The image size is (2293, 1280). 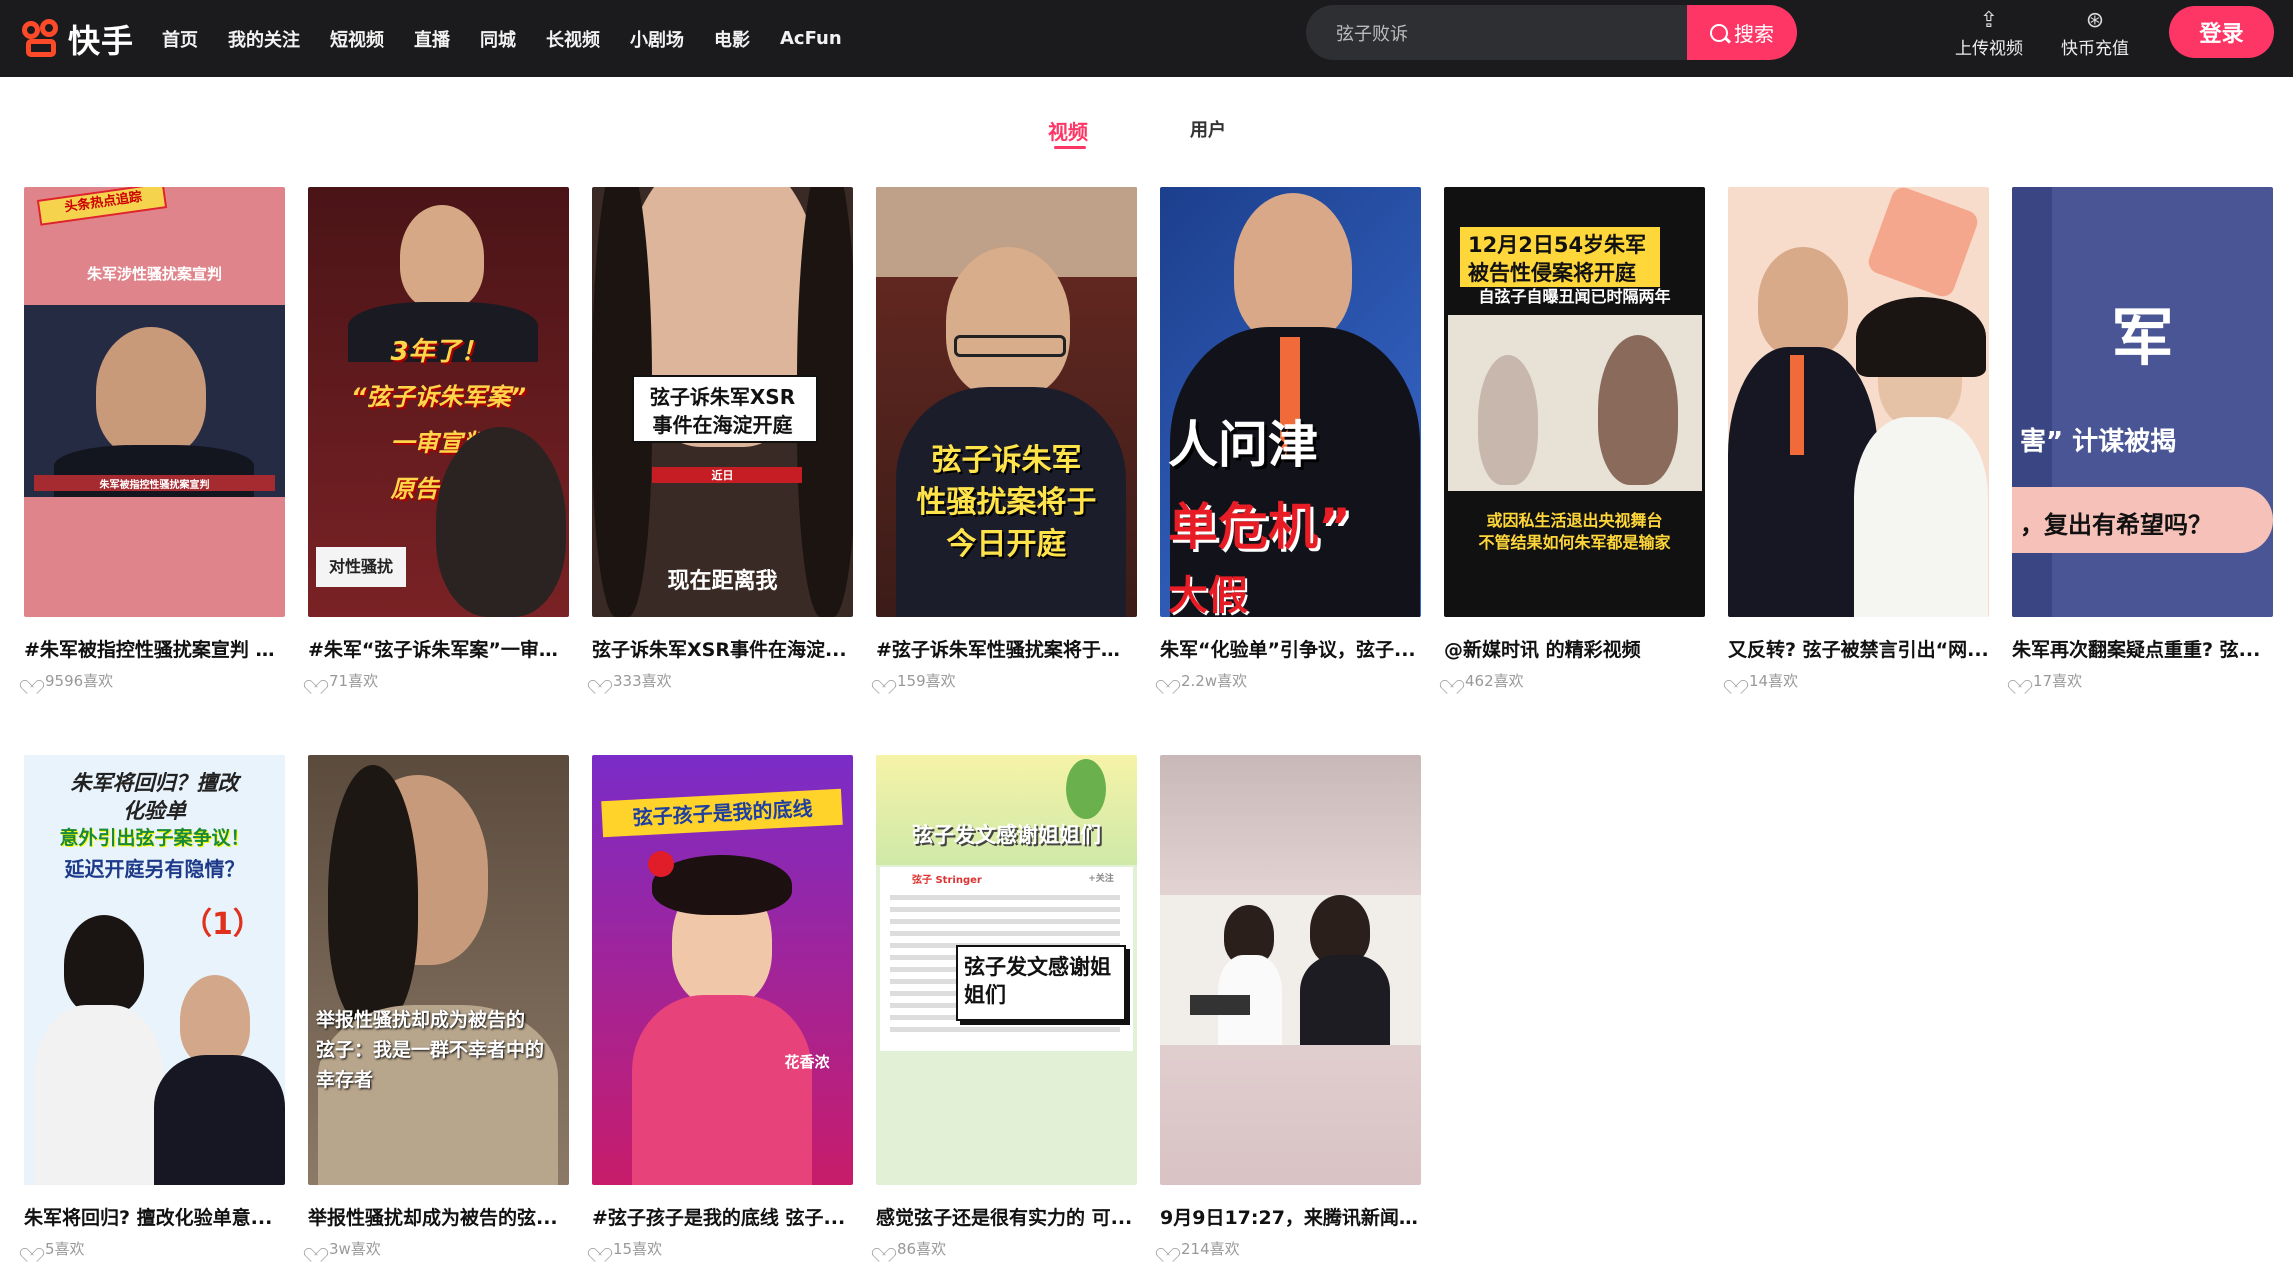 I want to click on search-button: 搜索, so click(x=1742, y=32).